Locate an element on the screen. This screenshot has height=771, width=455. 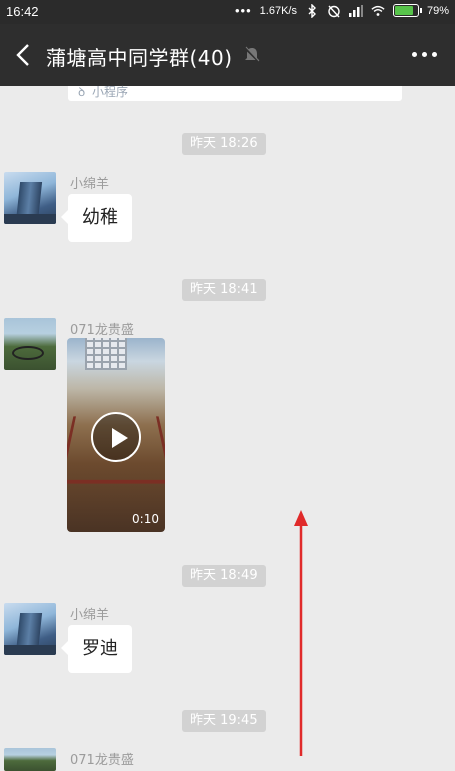
chevron-left-icon is located at coordinates (22, 55).